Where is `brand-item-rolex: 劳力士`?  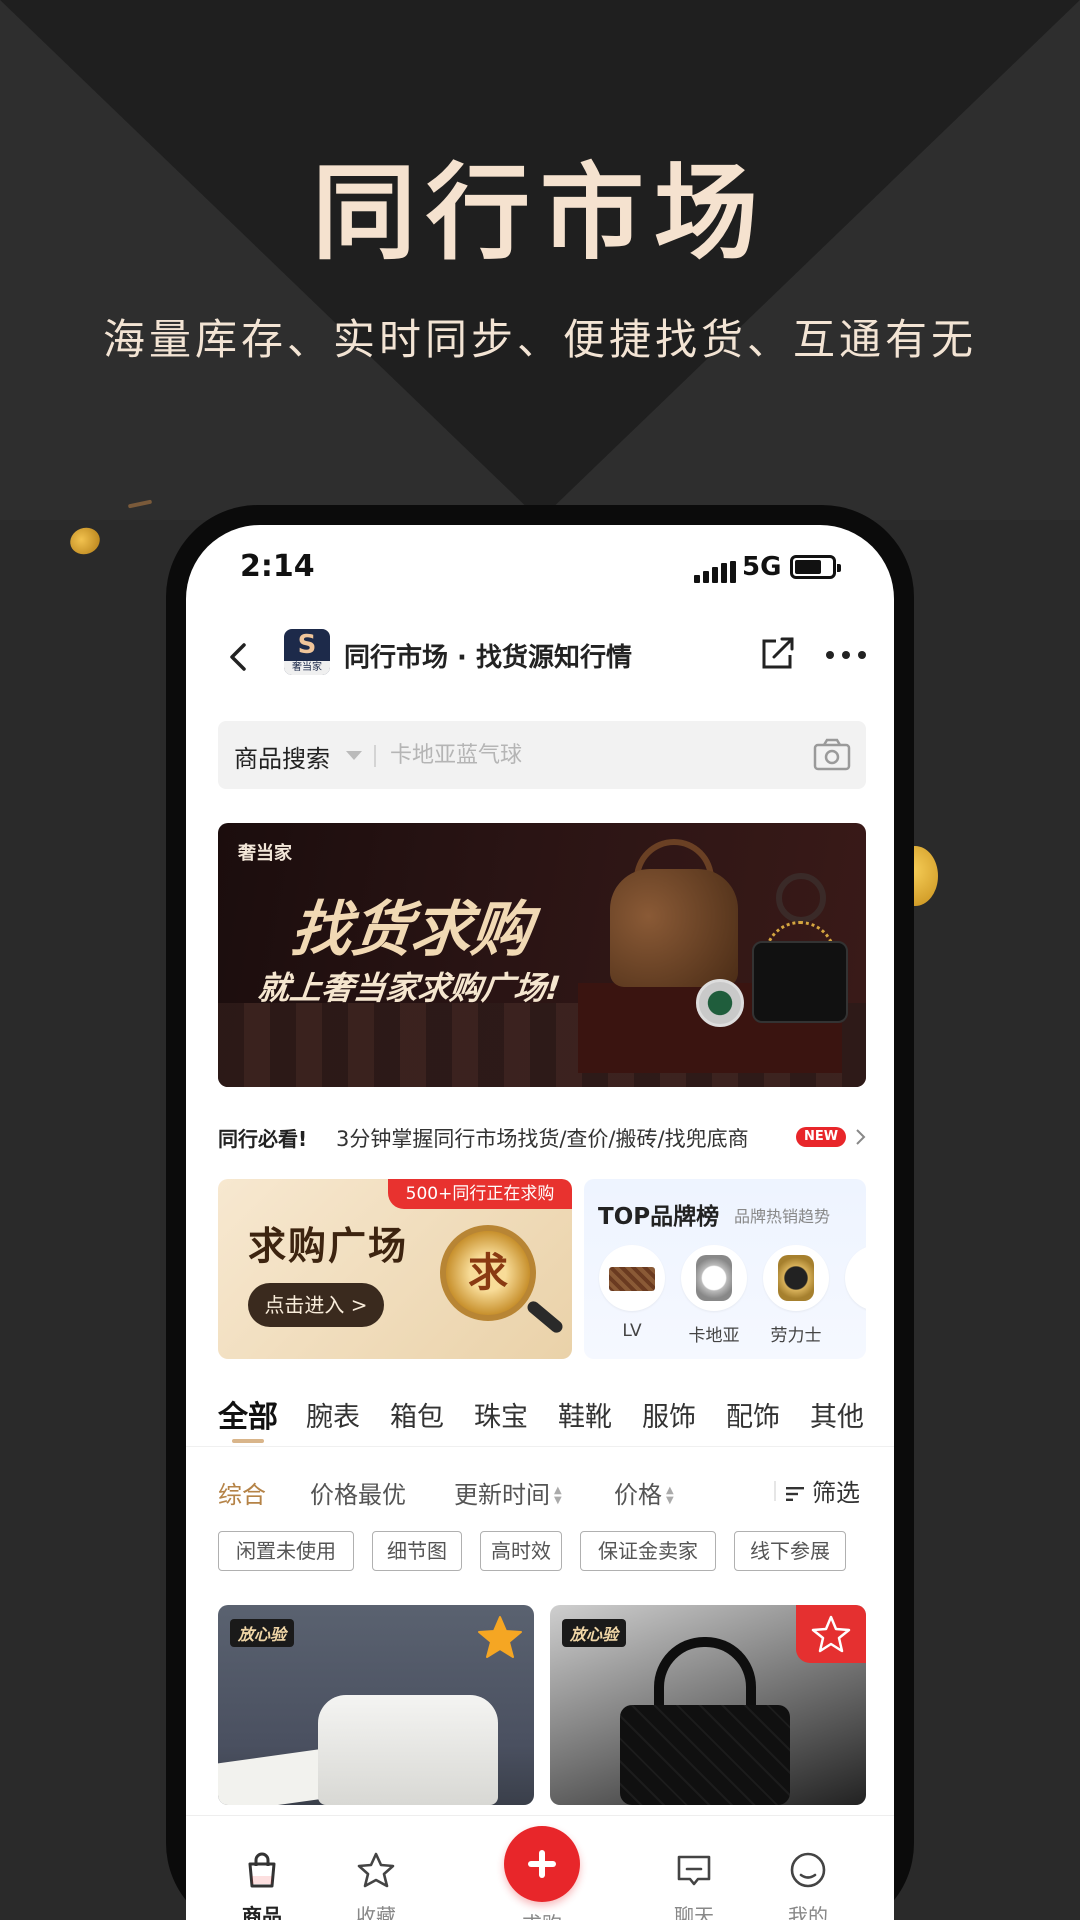
brand-item-rolex: 劳力士 is located at coordinates (796, 1295).